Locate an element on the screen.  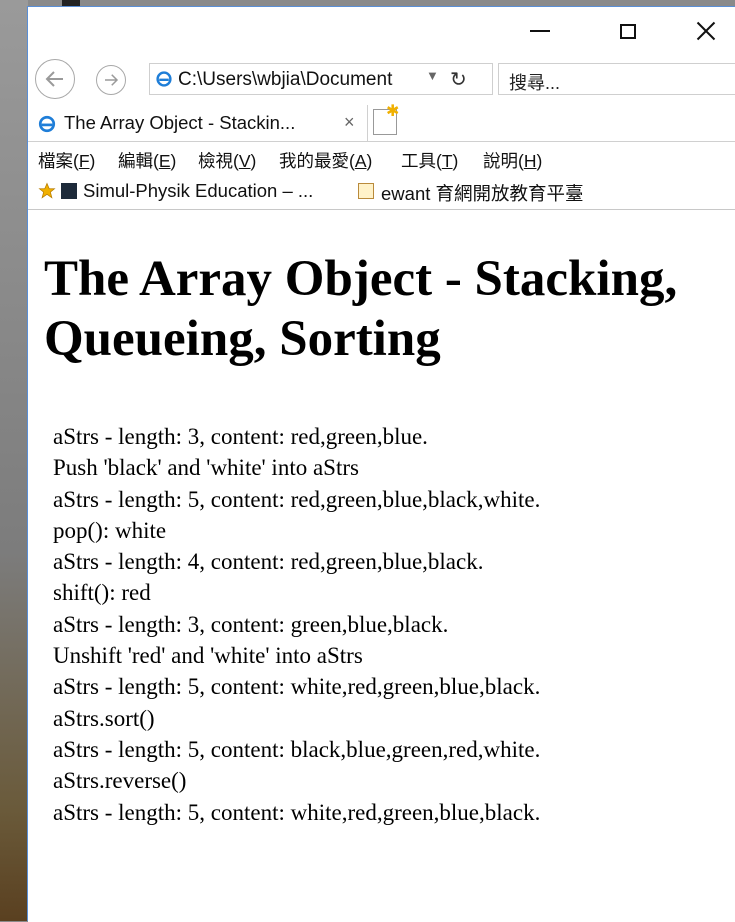
menu-view: 檢視(V) is located at coordinates (227, 160).